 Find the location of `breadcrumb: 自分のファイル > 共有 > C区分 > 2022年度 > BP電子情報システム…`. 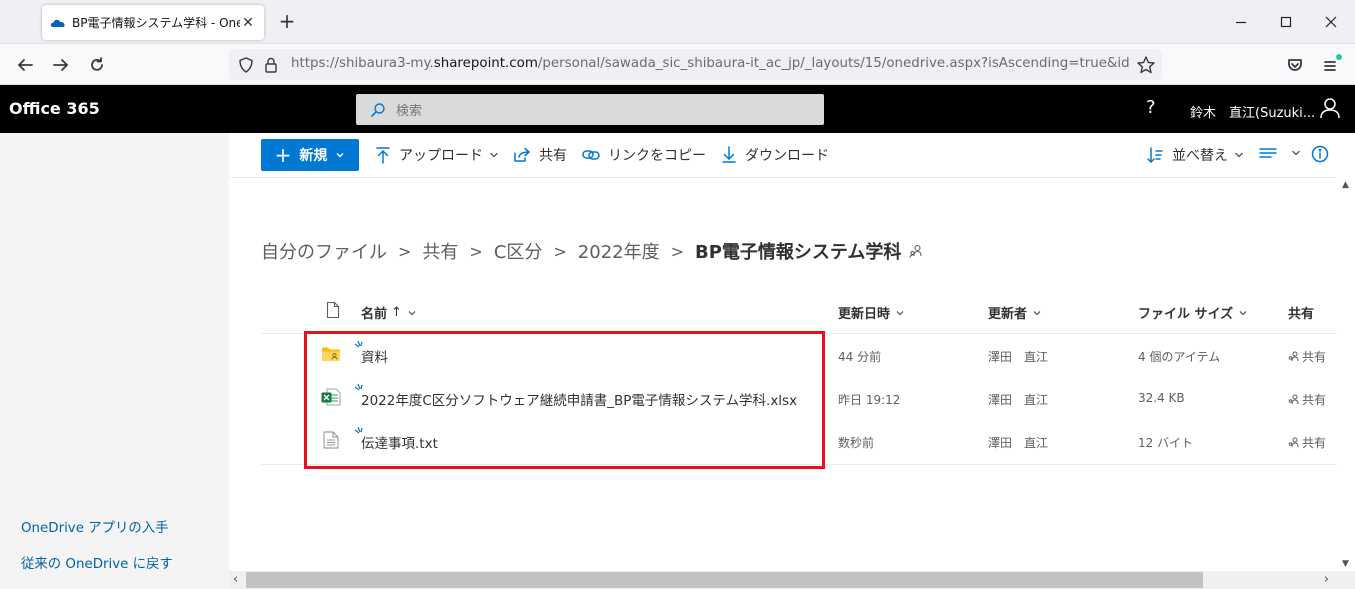

breadcrumb: 自分のファイル > 共有 > C区分 > 2022年度 > BP電子情報システム… is located at coordinates (592, 251).